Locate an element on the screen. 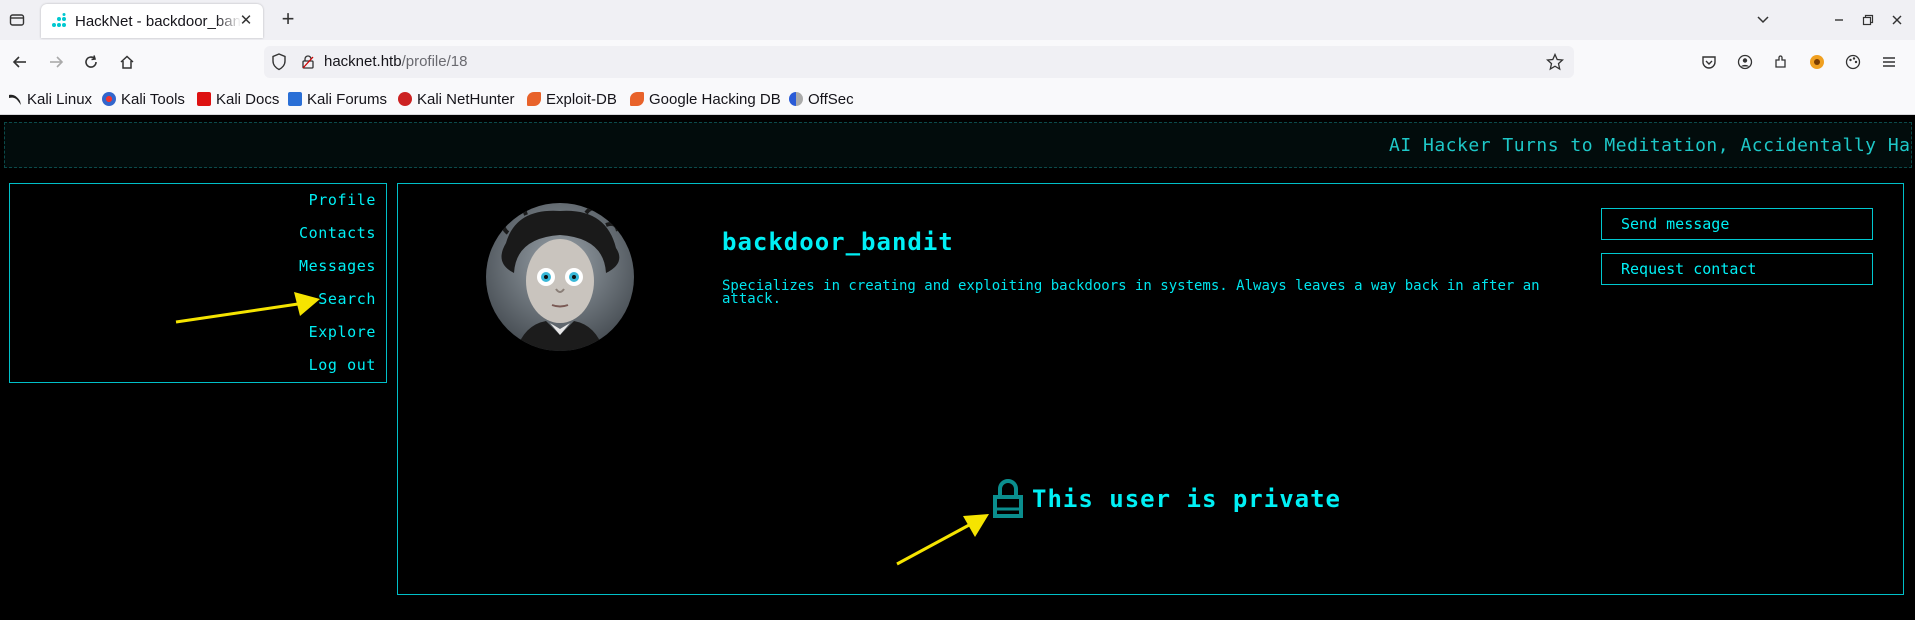 Image resolution: width=1915 pixels, height=620 pixels. bookmark-exploit-db: Exploit-DB is located at coordinates (572, 99).